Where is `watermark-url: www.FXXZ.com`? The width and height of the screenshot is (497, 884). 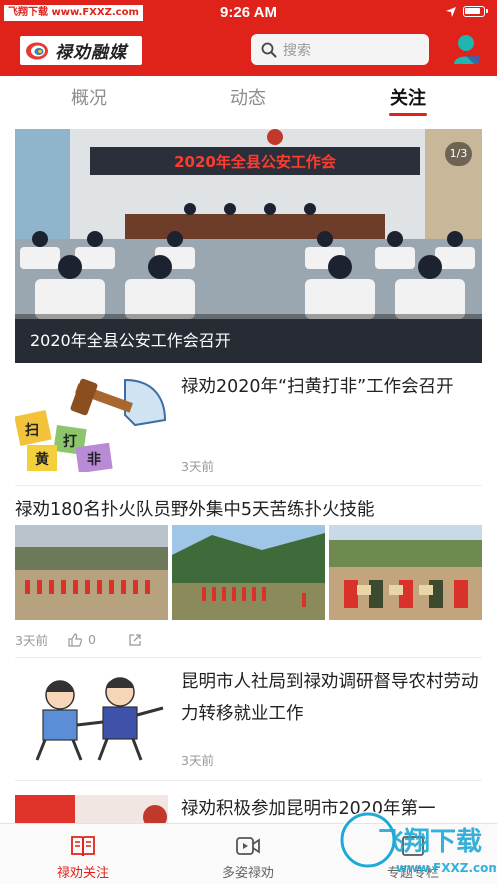 watermark-url: www.FXXZ.com is located at coordinates (446, 868).